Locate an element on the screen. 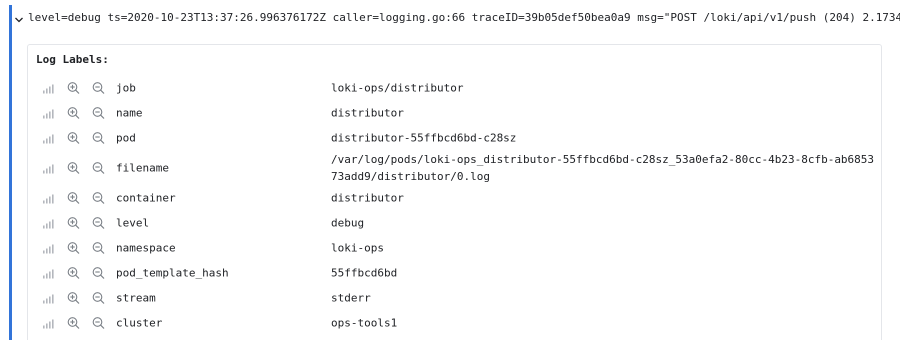 The width and height of the screenshot is (900, 340). label-value: loki-ops is located at coordinates (357, 247).